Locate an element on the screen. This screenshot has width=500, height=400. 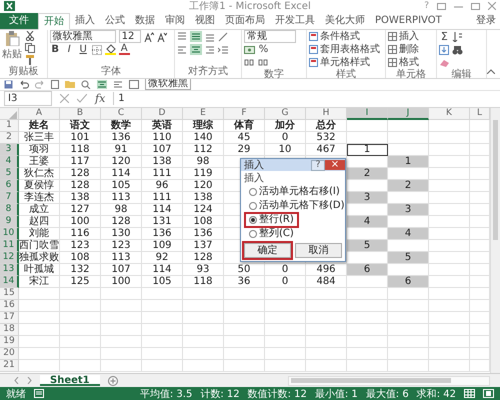
ribbon-tab: POWERPIVOT is located at coordinates (408, 20).